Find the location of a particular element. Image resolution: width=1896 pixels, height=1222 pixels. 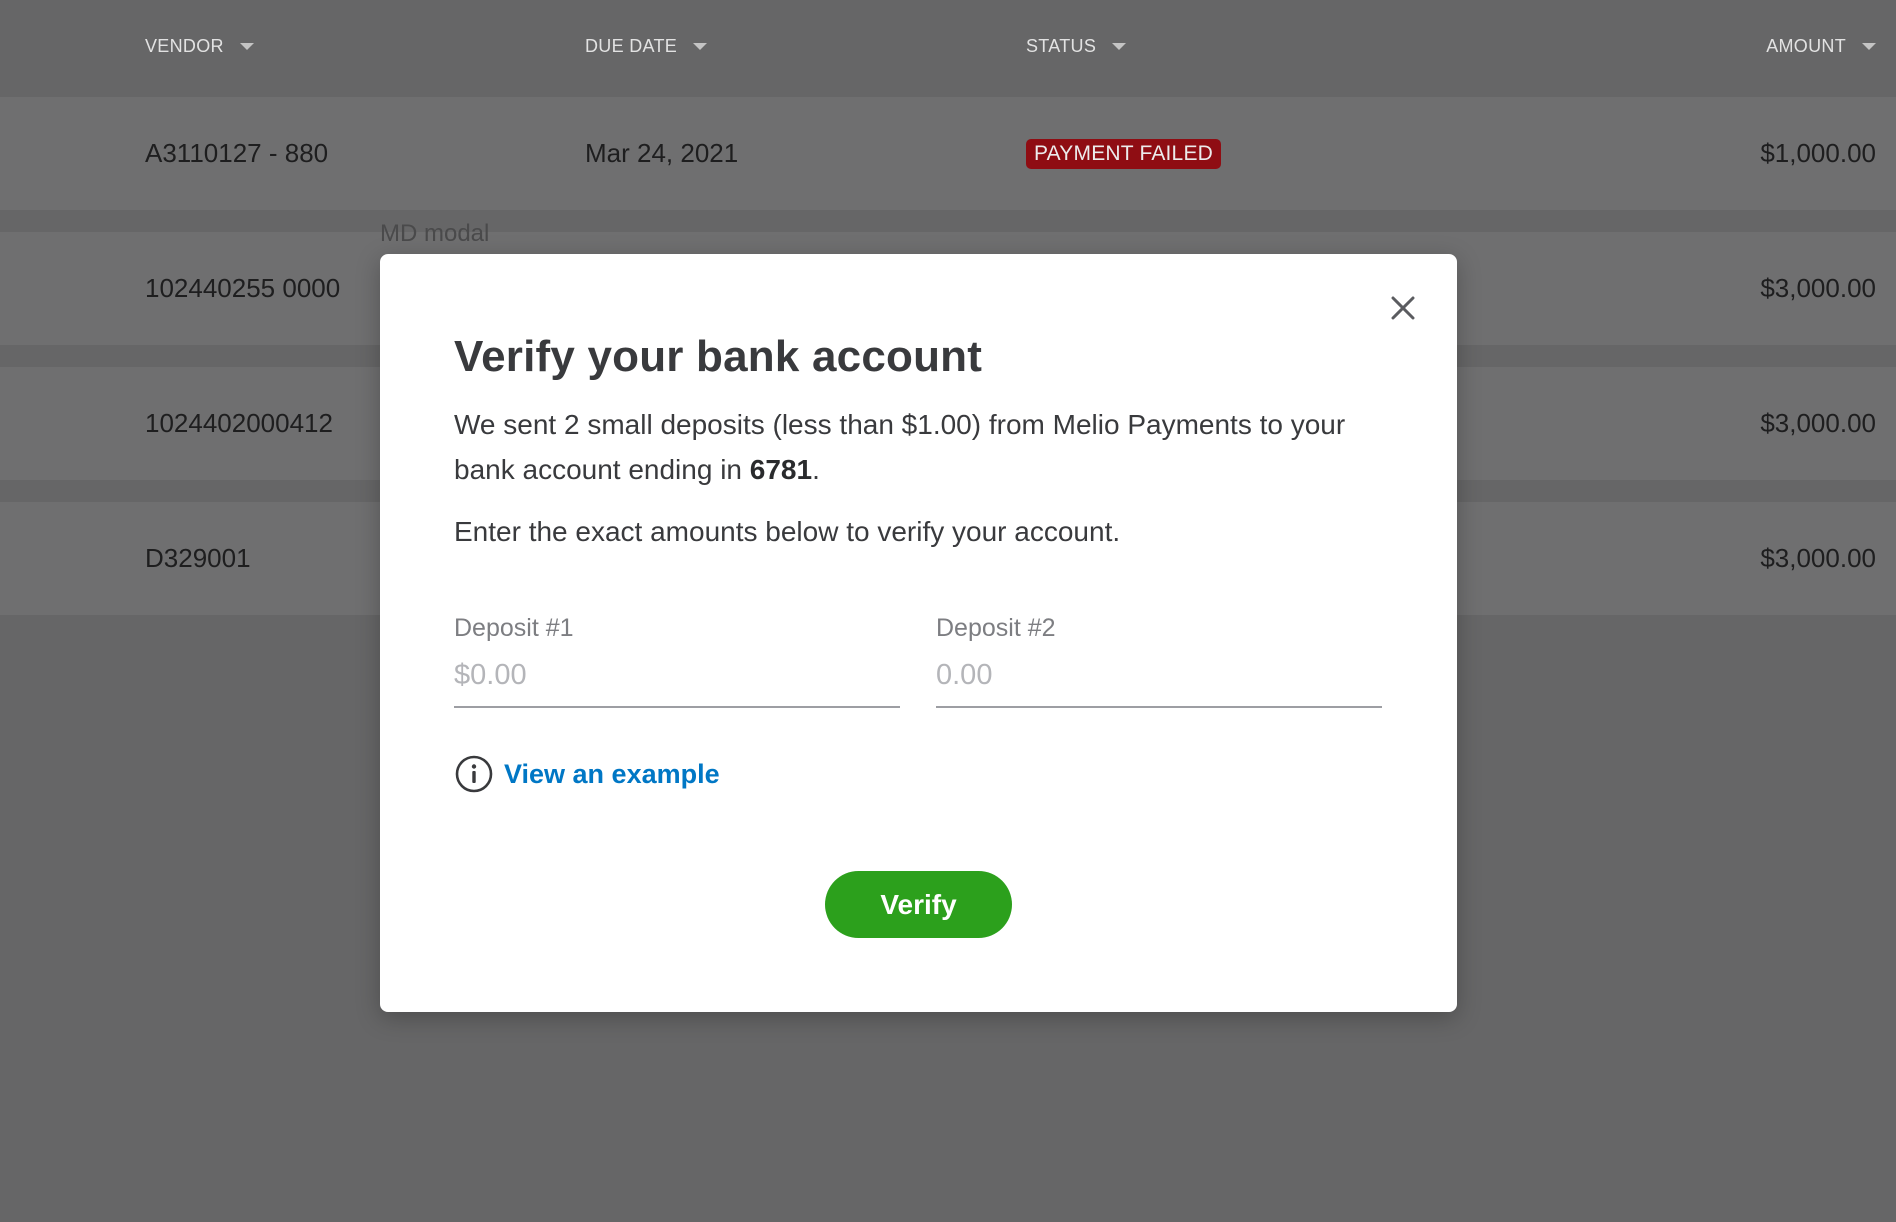

table-header: VENDOR DUE DATE STATUS AMOUNT is located at coordinates (948, 48).